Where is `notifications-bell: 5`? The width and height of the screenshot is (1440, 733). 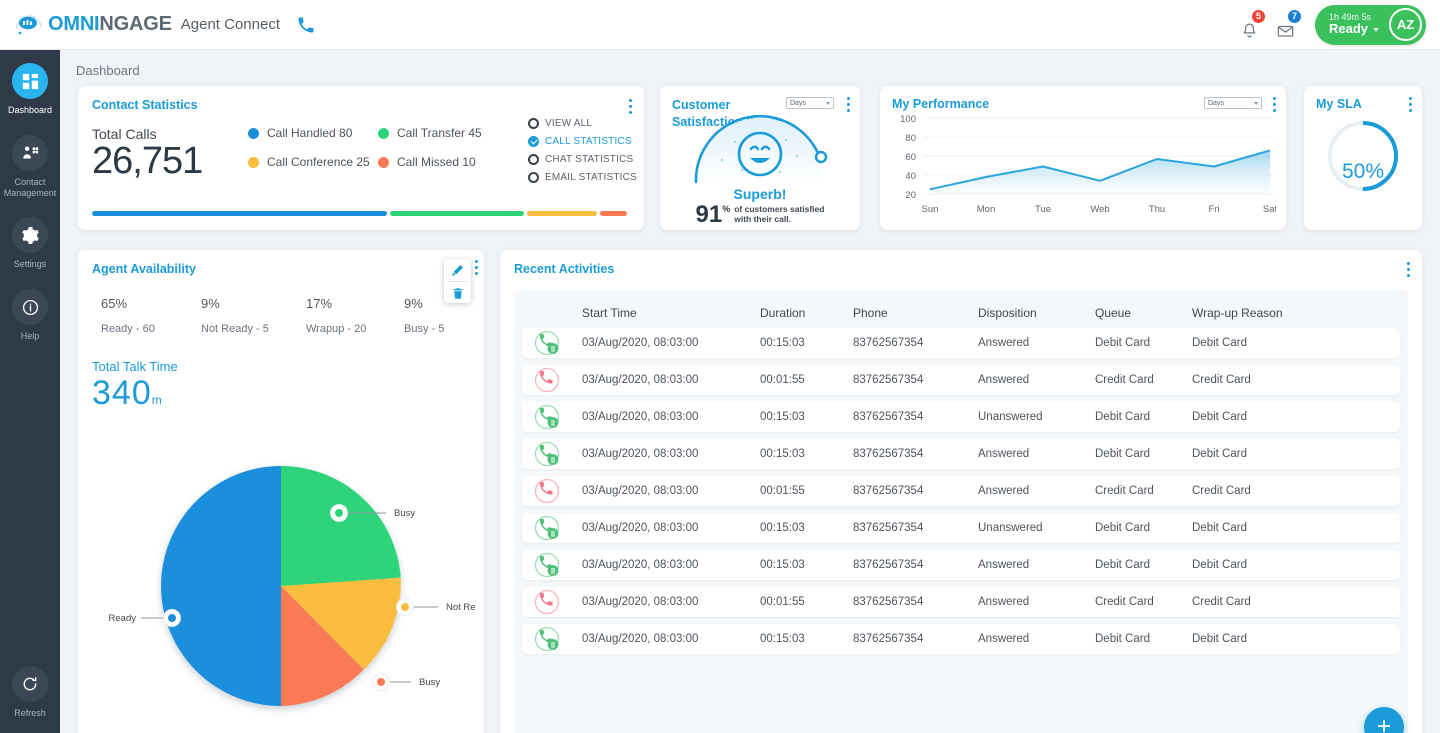
notifications-bell: 5 is located at coordinates (1250, 24).